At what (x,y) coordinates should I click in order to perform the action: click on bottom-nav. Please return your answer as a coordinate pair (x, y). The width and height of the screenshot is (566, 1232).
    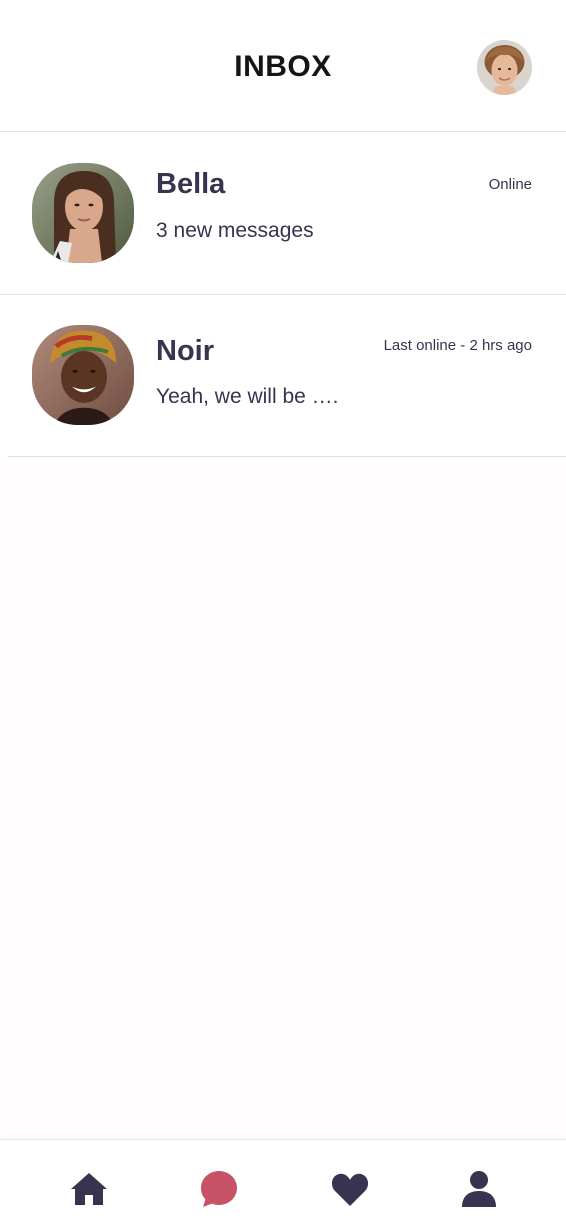
    Looking at the image, I should click on (283, 1185).